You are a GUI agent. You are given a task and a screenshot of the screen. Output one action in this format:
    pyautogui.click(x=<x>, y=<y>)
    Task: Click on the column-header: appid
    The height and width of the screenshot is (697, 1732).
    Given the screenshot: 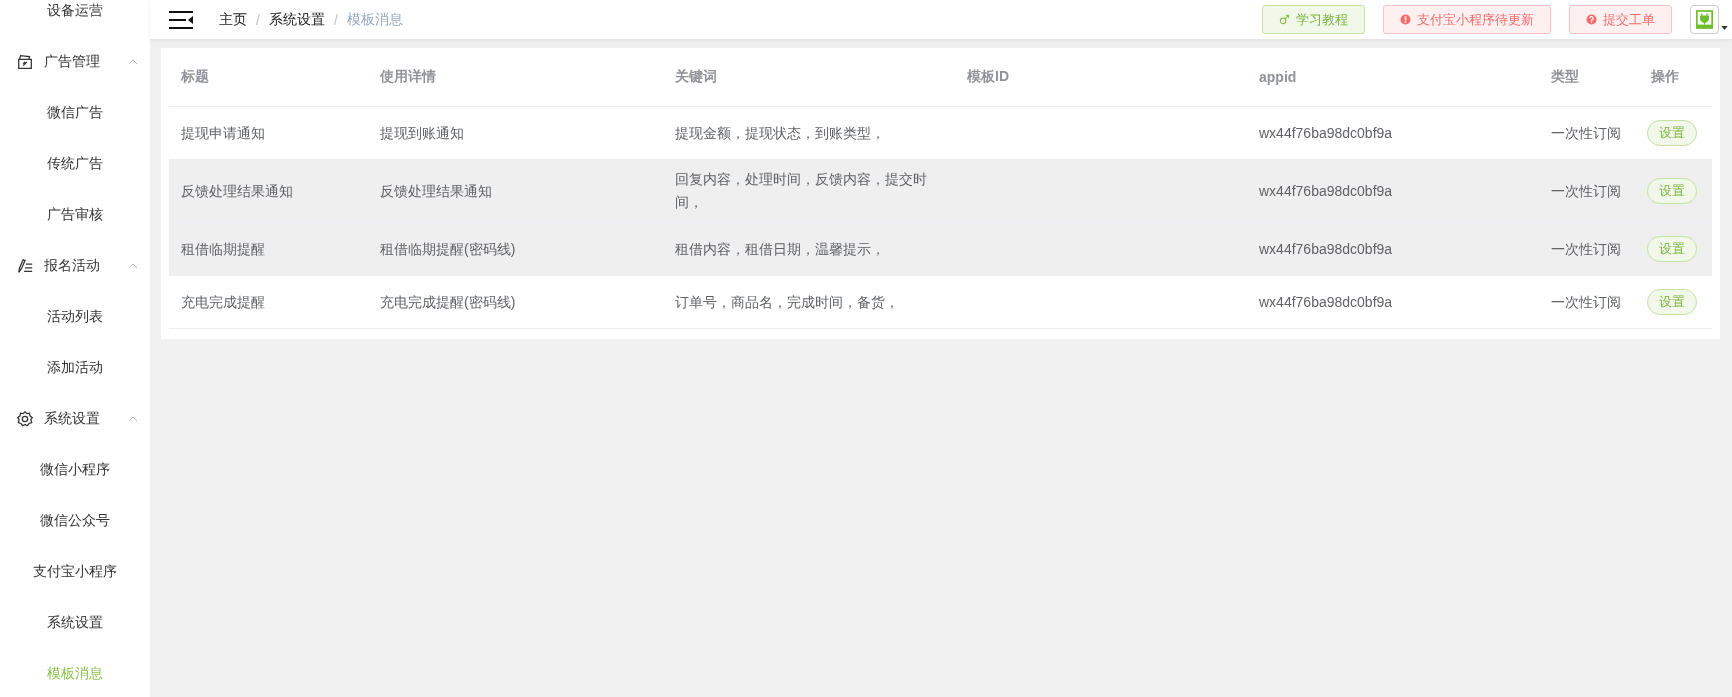 What is the action you would take?
    pyautogui.click(x=1278, y=77)
    